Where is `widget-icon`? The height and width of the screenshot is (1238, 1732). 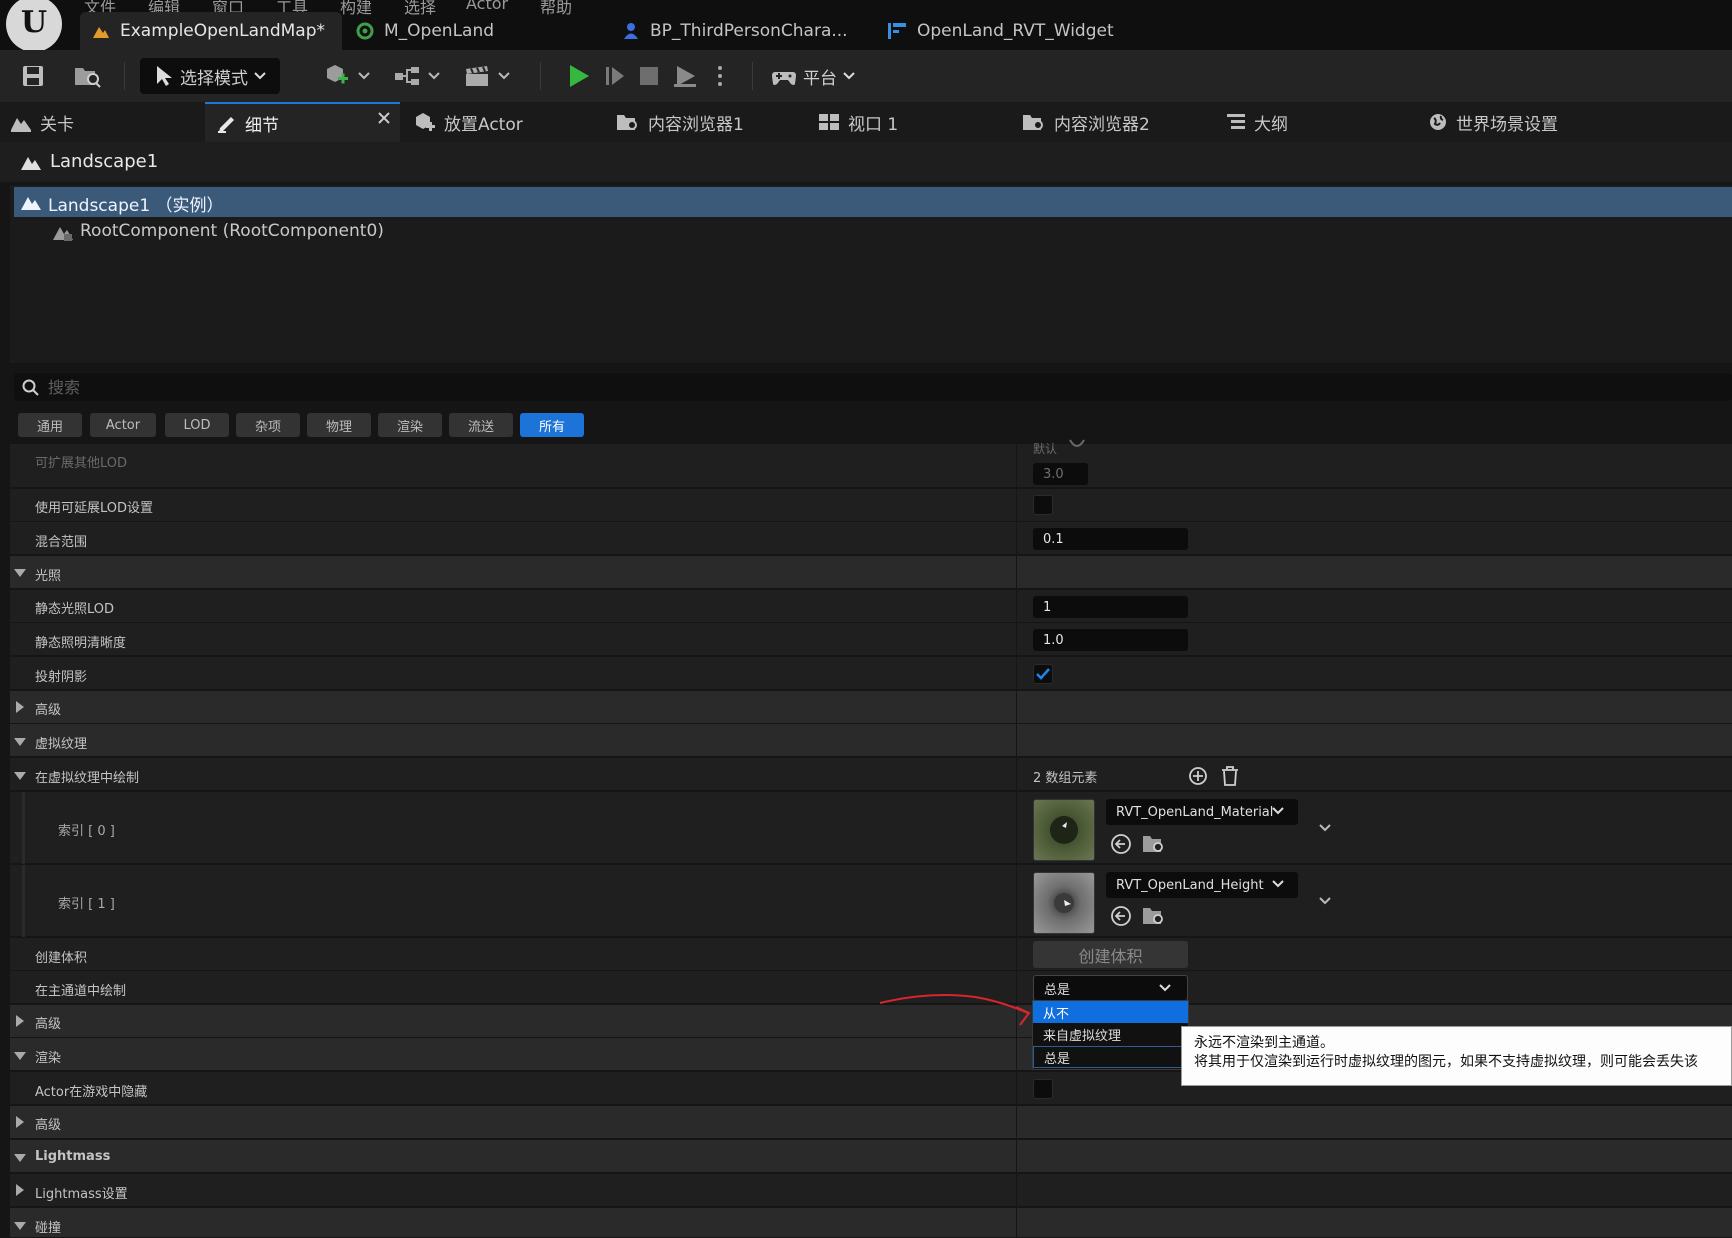 widget-icon is located at coordinates (897, 31).